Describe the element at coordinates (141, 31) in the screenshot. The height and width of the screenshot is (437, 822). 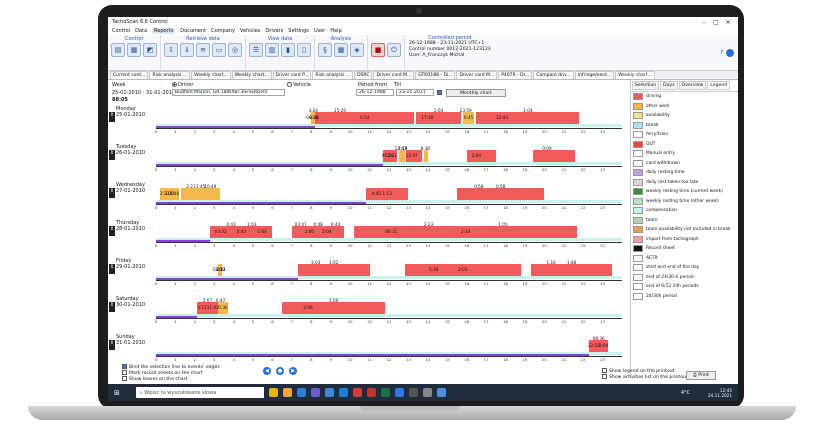
I see `menu-item: Data` at that location.